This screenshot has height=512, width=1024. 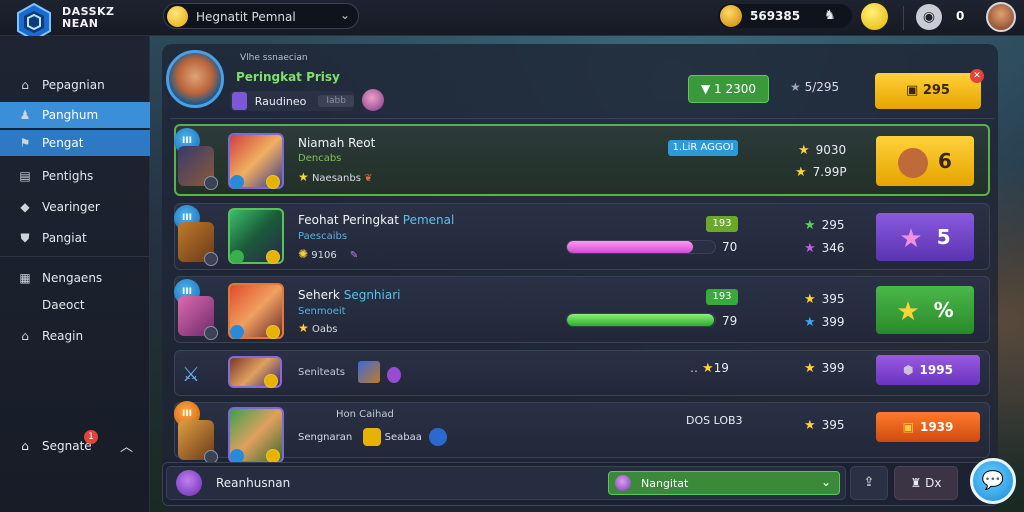 I want to click on globe-icon: ◉, so click(x=929, y=17).